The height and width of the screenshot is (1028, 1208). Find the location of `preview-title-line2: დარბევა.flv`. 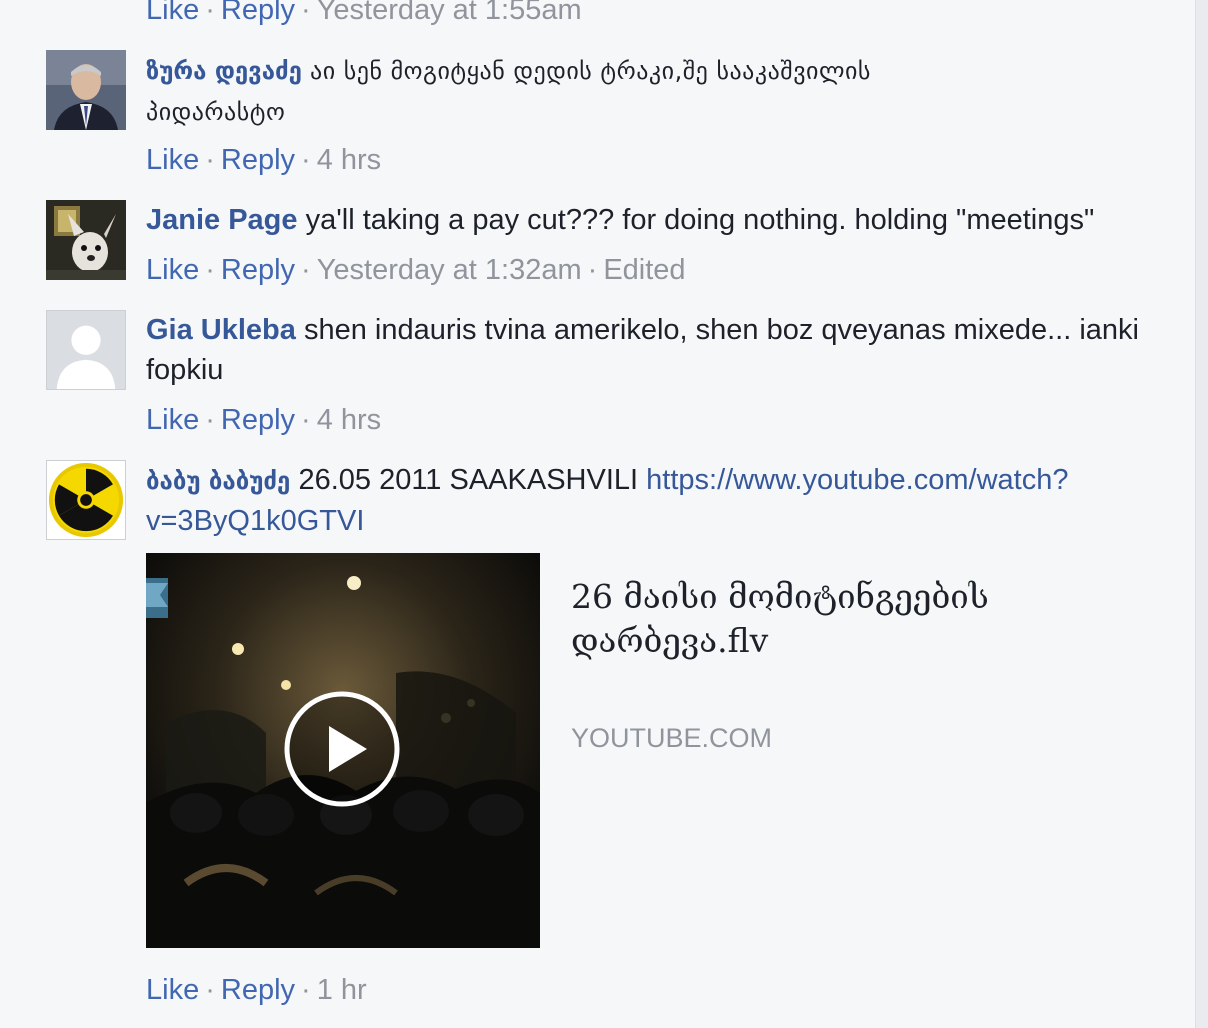

preview-title-line2: დარბევა.flv is located at coordinates (669, 640).